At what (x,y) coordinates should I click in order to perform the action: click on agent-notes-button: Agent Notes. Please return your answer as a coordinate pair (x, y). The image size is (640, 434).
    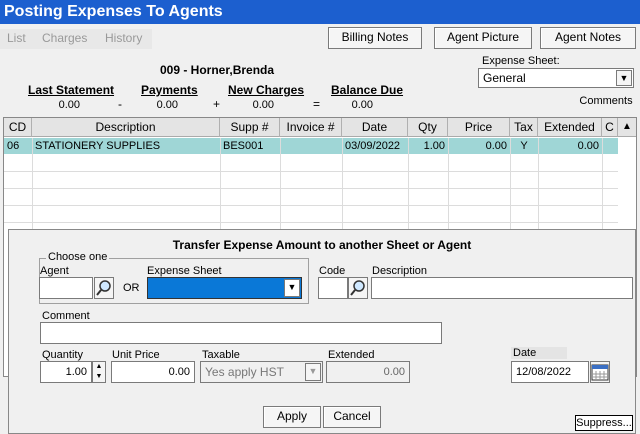
    Looking at the image, I should click on (588, 38).